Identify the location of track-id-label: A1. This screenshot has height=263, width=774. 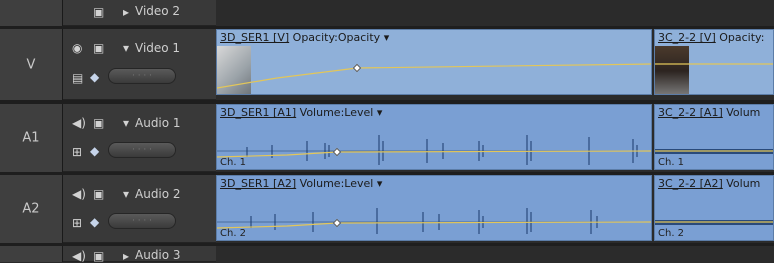
(31, 138).